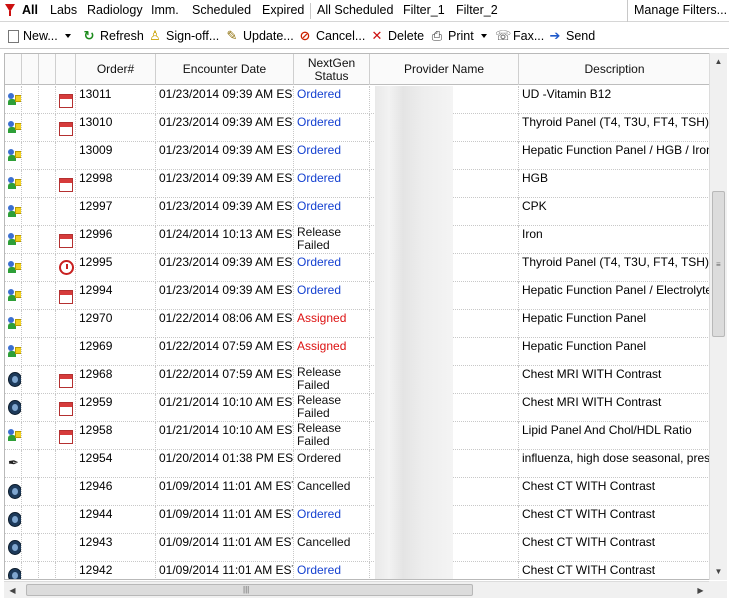 This screenshot has width=729, height=601. Describe the element at coordinates (116, 69) in the screenshot. I see `header-order-number: Order#` at that location.